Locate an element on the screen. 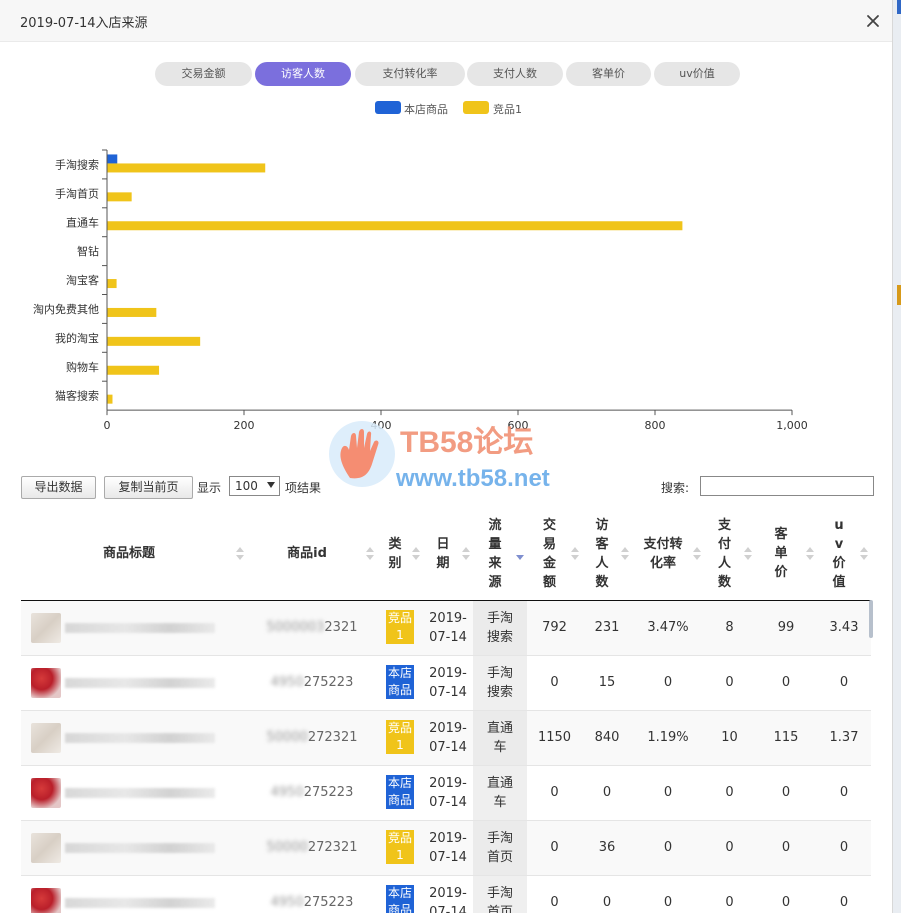 The width and height of the screenshot is (901, 913). column-header-product-id: 商品id is located at coordinates (312, 554).